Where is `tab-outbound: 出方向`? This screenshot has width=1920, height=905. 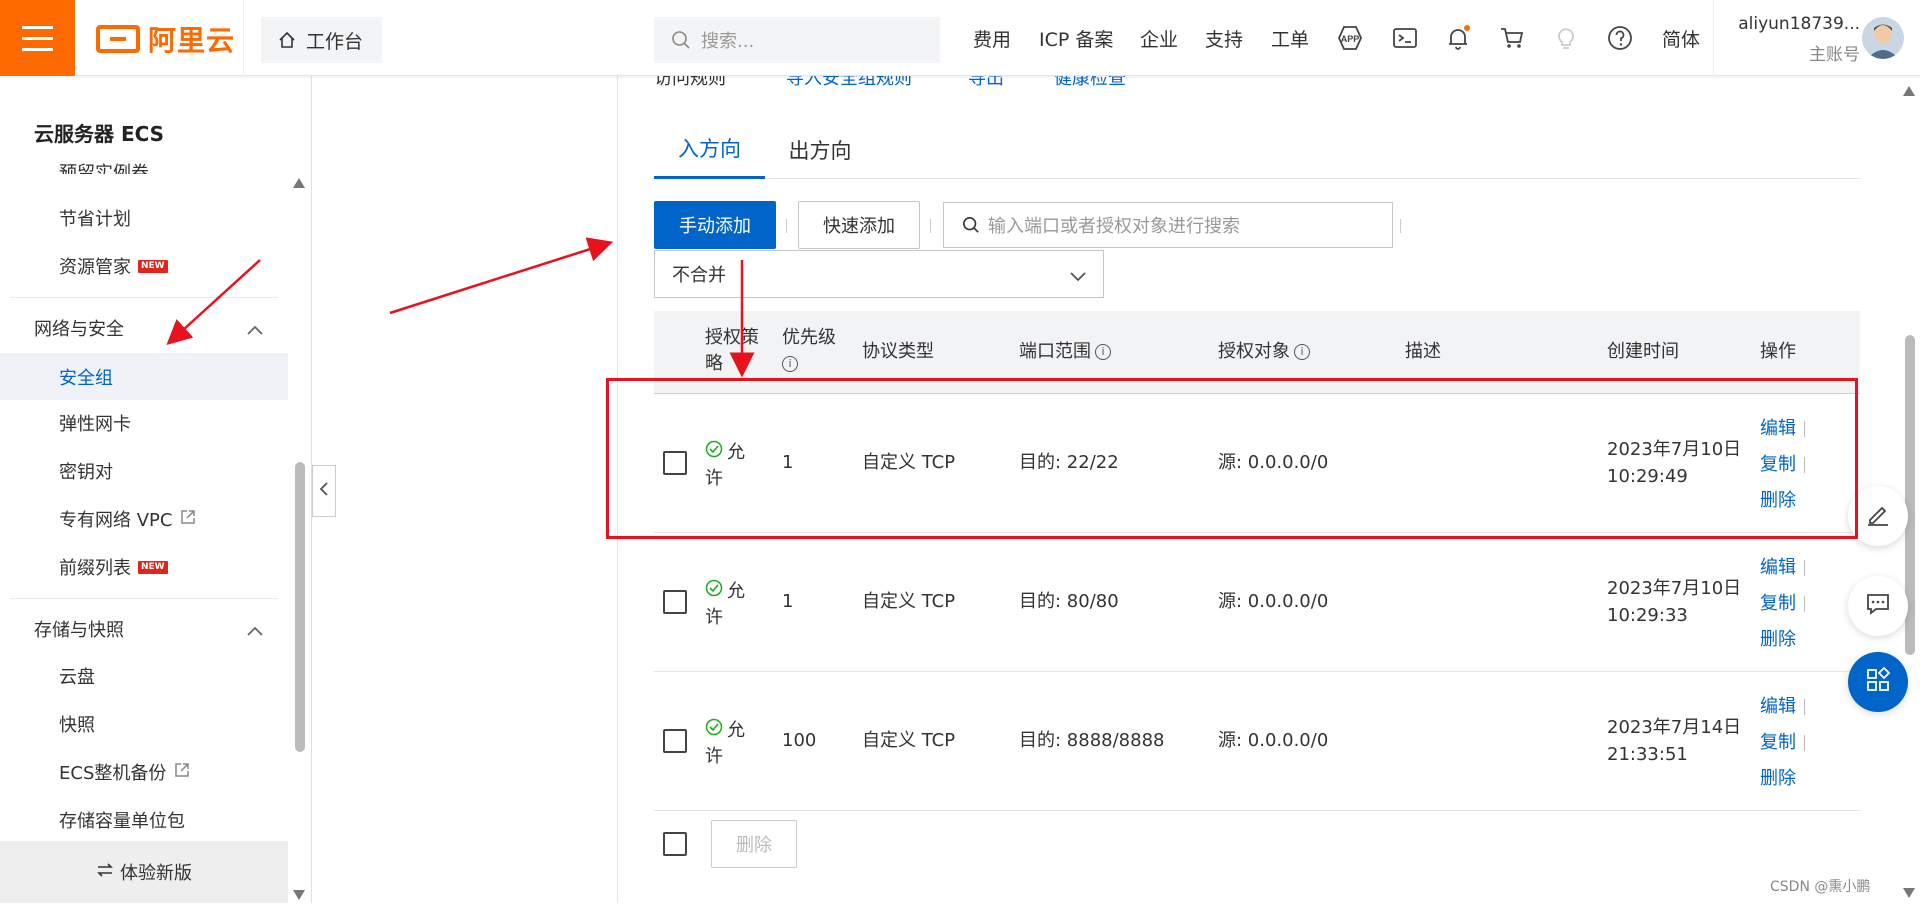 tab-outbound: 出方向 is located at coordinates (820, 149).